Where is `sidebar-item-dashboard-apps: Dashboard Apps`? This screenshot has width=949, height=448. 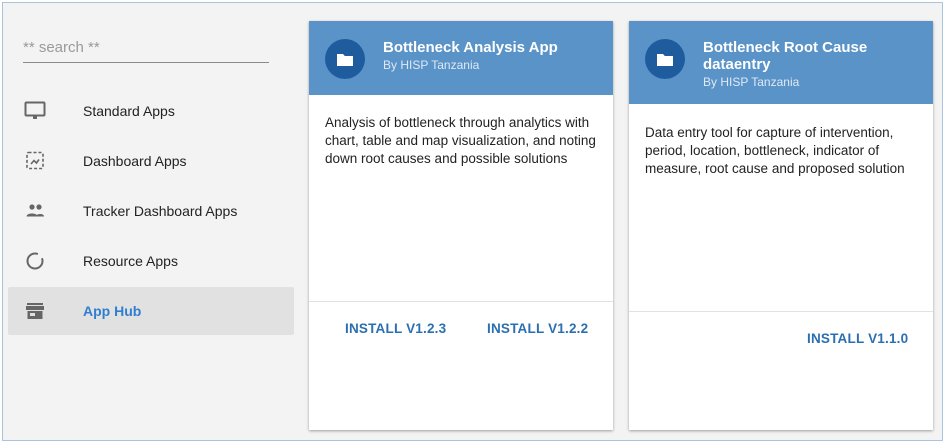 sidebar-item-dashboard-apps: Dashboard Apps is located at coordinates (151, 161).